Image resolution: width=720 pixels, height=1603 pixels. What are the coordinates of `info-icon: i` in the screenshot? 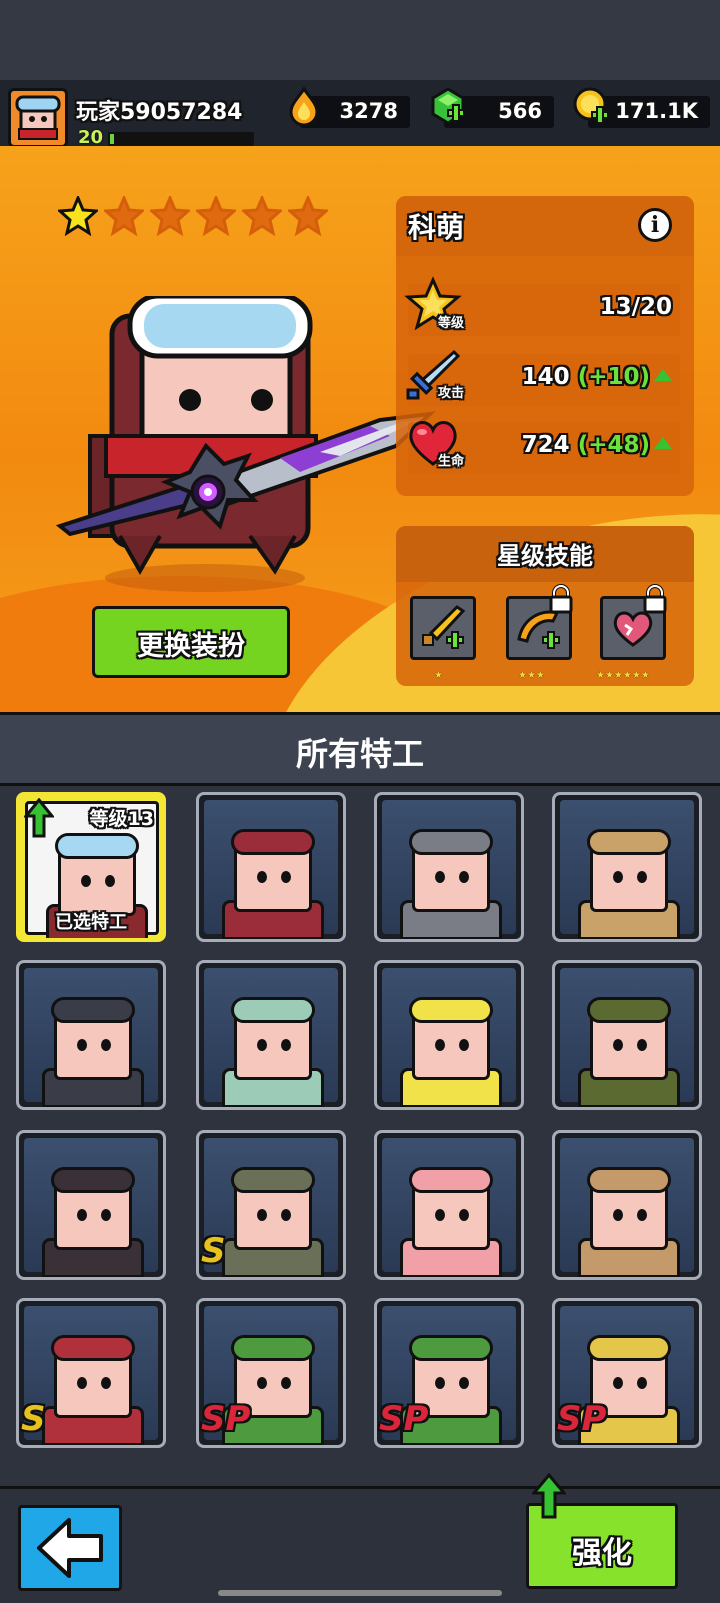 It's located at (655, 225).